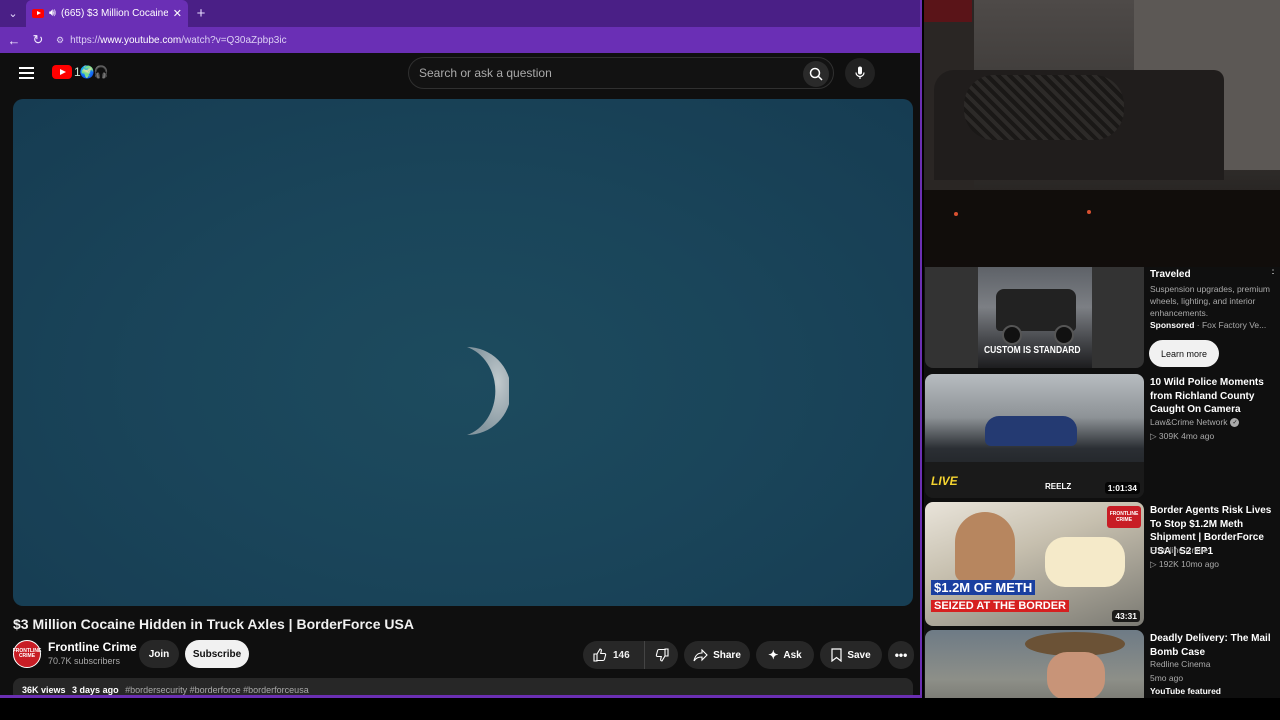 The width and height of the screenshot is (1280, 720). Describe the element at coordinates (27, 654) in the screenshot. I see `channel-avatar: FRONTLINE CRIME` at that location.